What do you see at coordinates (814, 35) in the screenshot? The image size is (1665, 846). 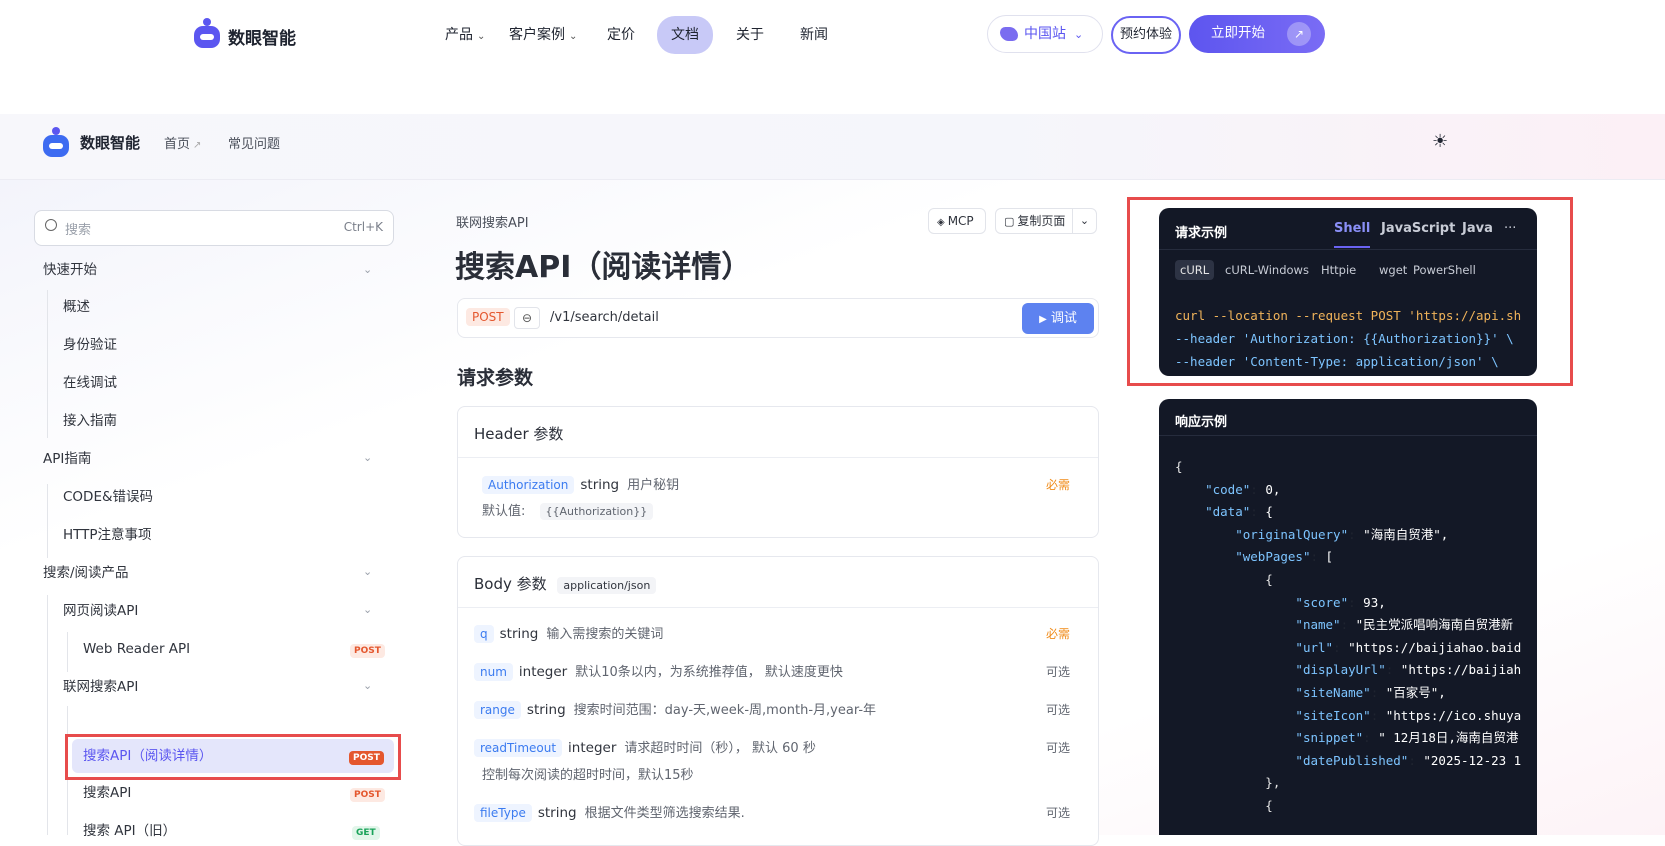 I see `nav-news: 新闻` at bounding box center [814, 35].